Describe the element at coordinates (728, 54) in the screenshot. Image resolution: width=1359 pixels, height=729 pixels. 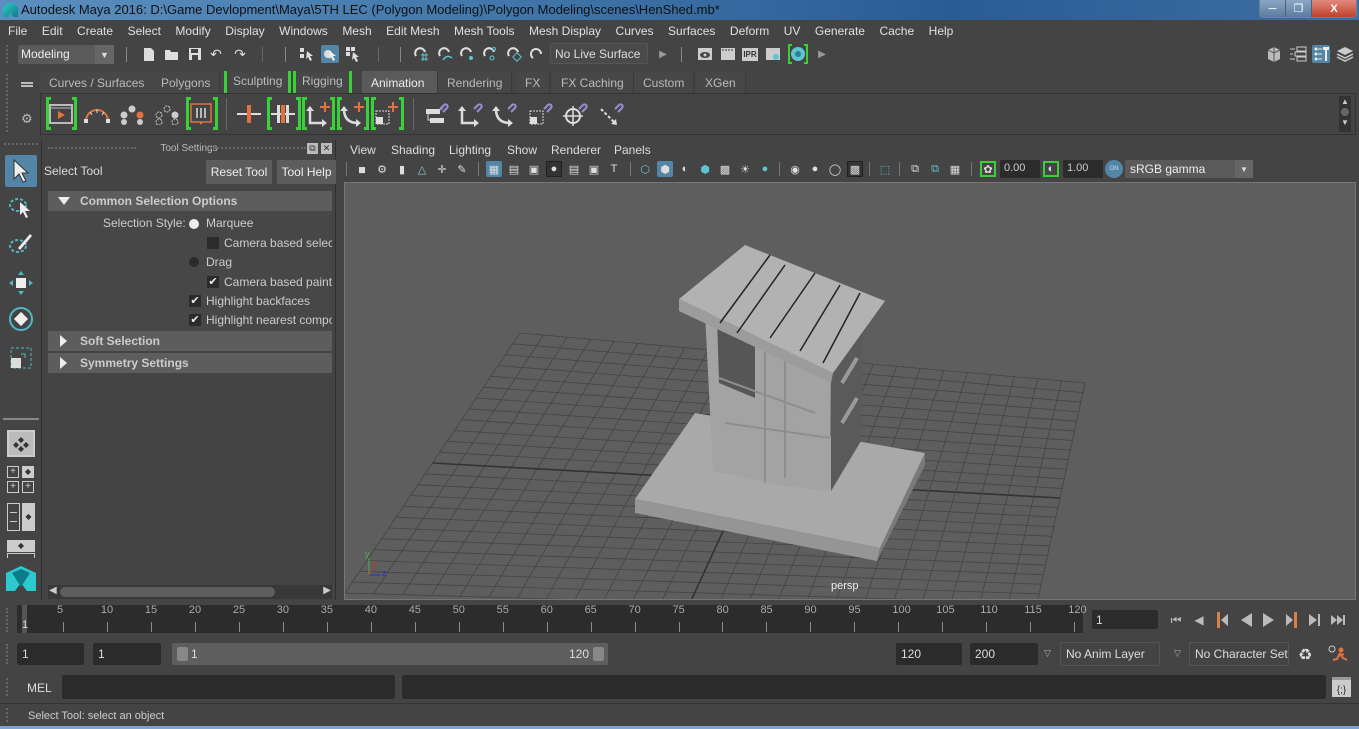
I see `render-frame-icon` at that location.